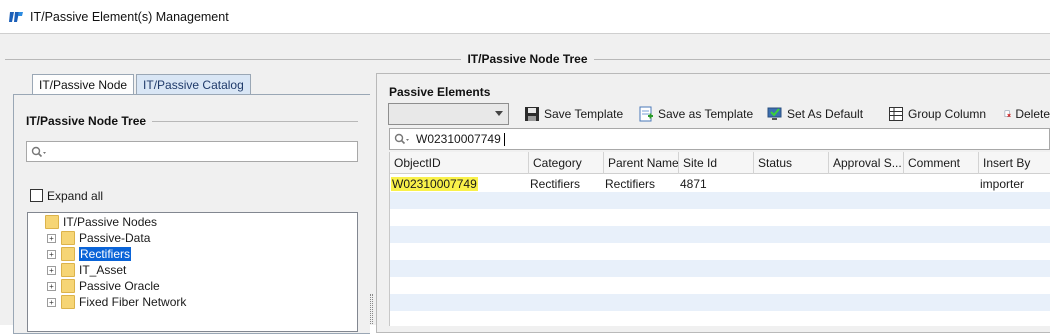  I want to click on tree-search-input, so click(192, 151).